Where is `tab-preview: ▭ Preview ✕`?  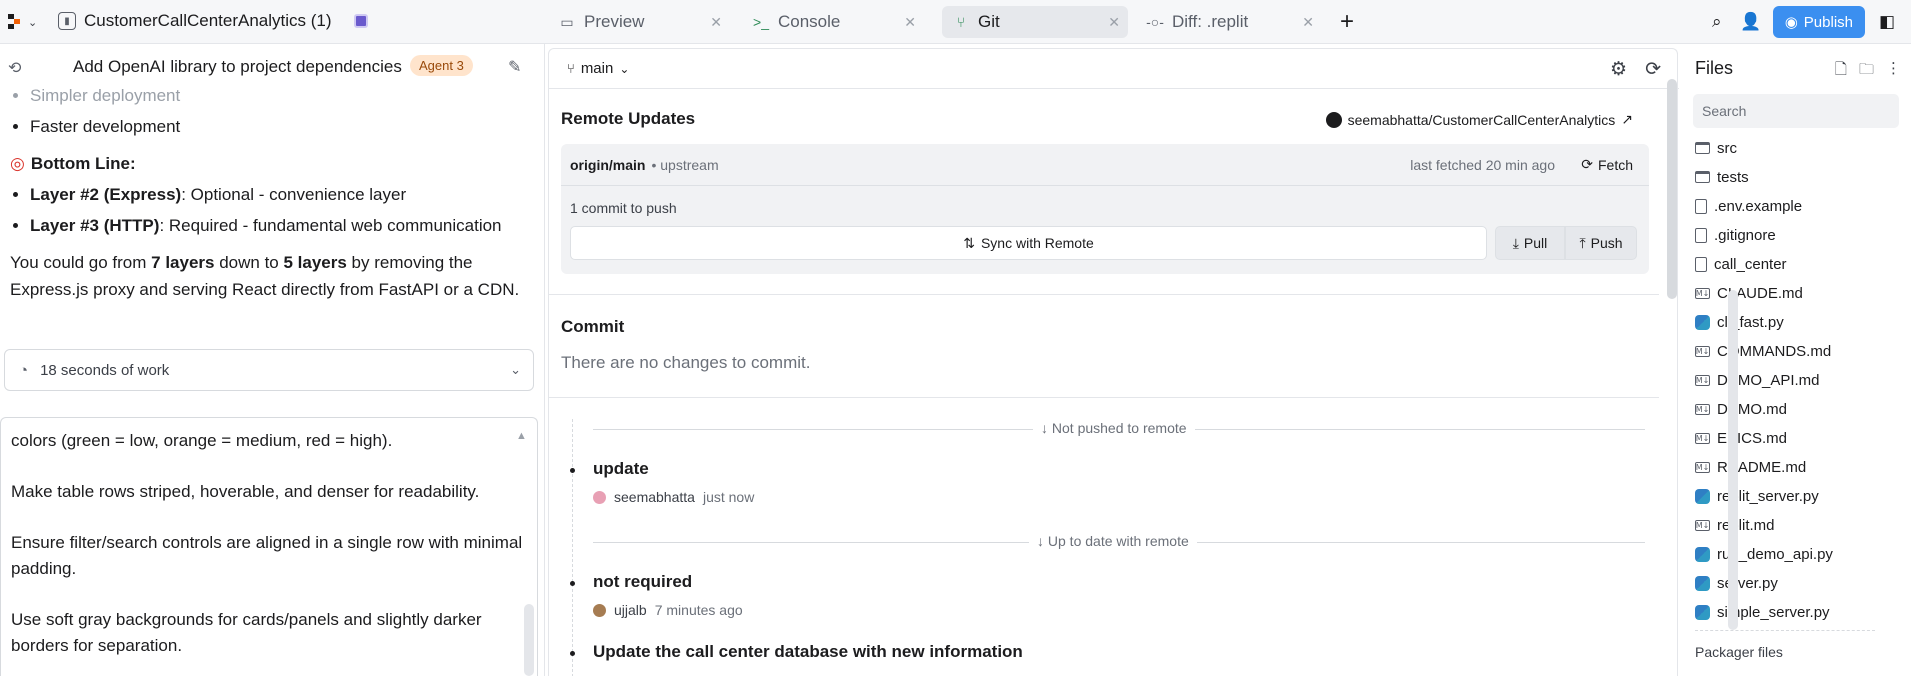 tab-preview: ▭ Preview ✕ is located at coordinates (639, 22).